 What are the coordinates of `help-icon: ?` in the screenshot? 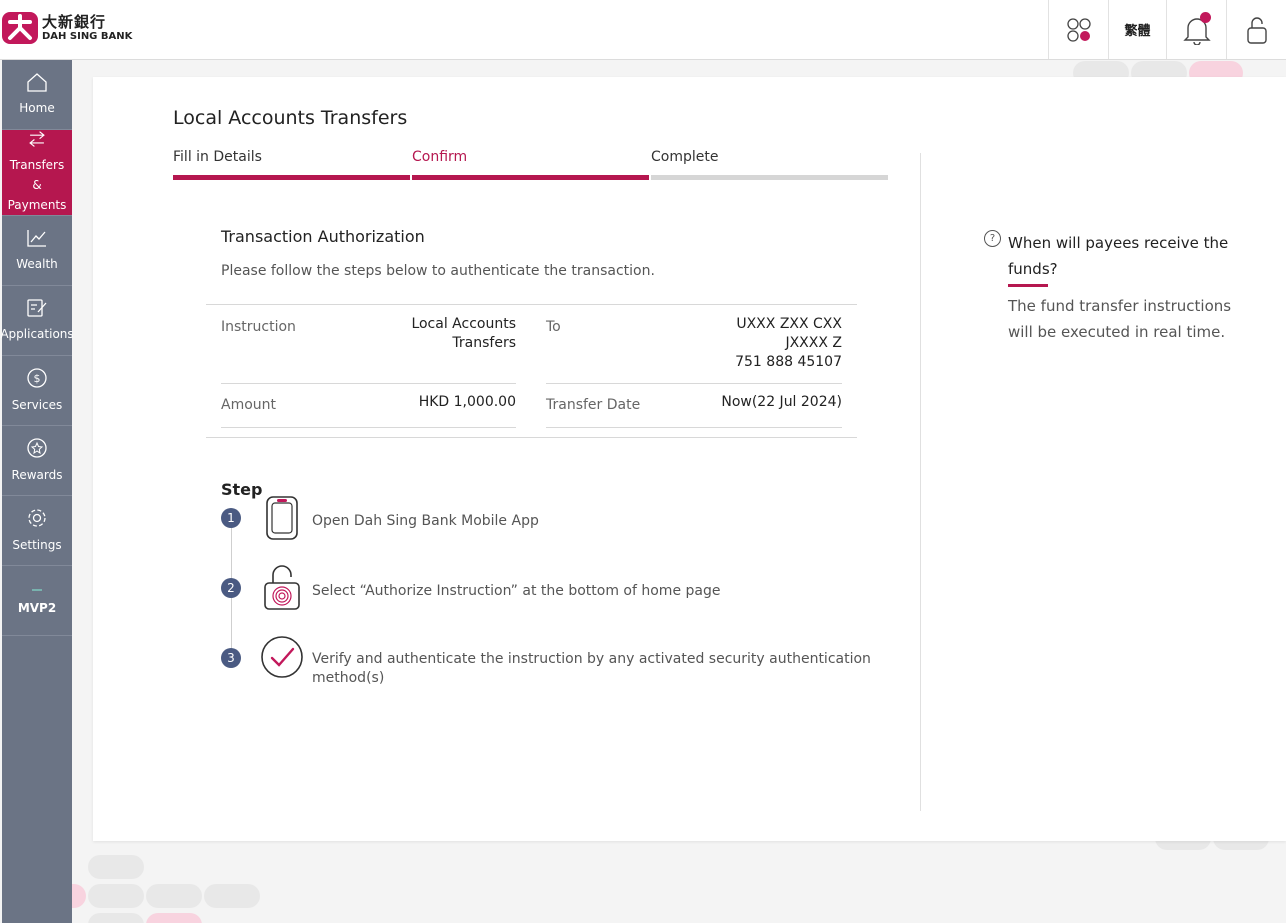 It's located at (992, 238).